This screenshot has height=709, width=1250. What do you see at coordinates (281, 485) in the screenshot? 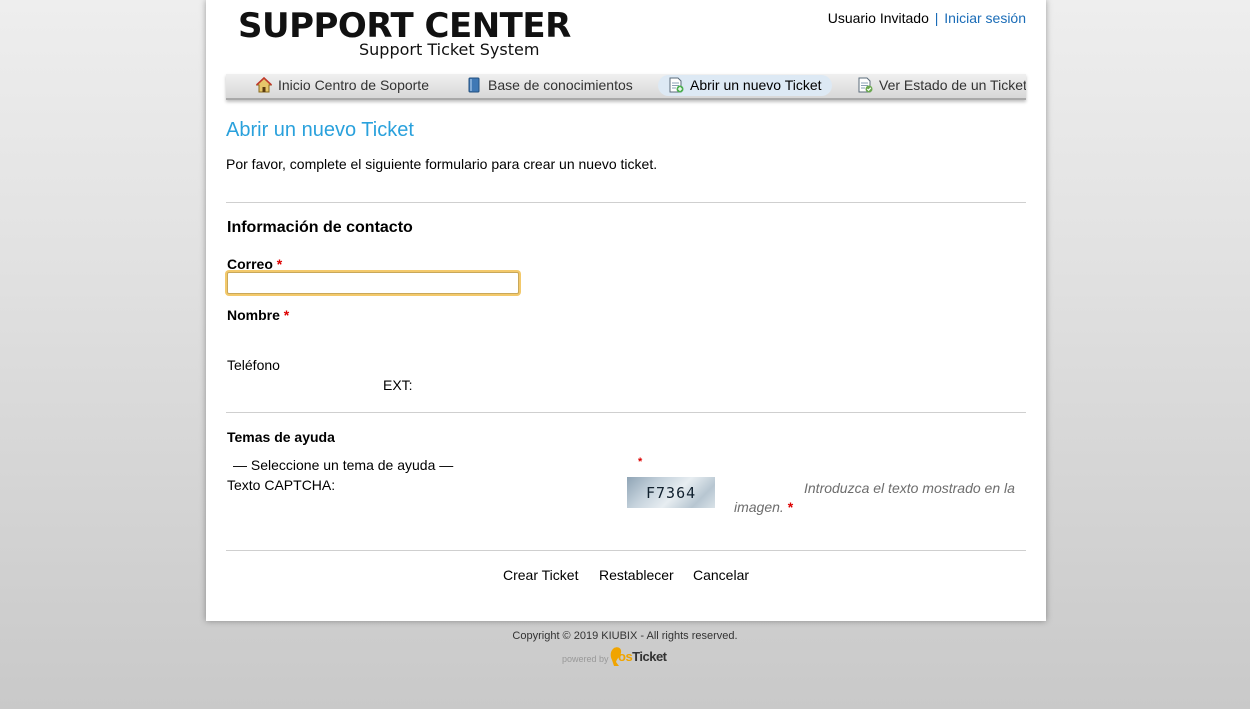
I see `captcha-label: Texto CAPTCHA:` at bounding box center [281, 485].